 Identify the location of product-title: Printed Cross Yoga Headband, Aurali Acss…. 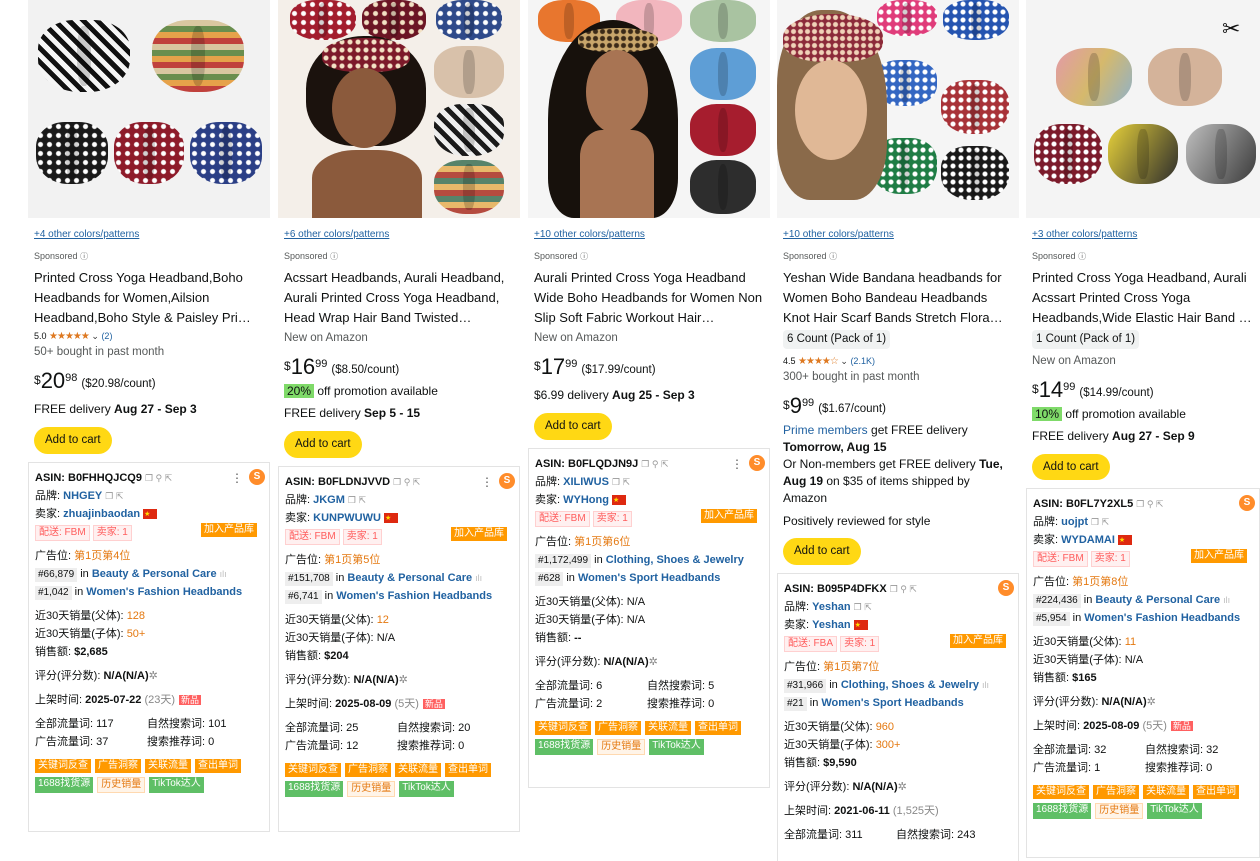
(1143, 298).